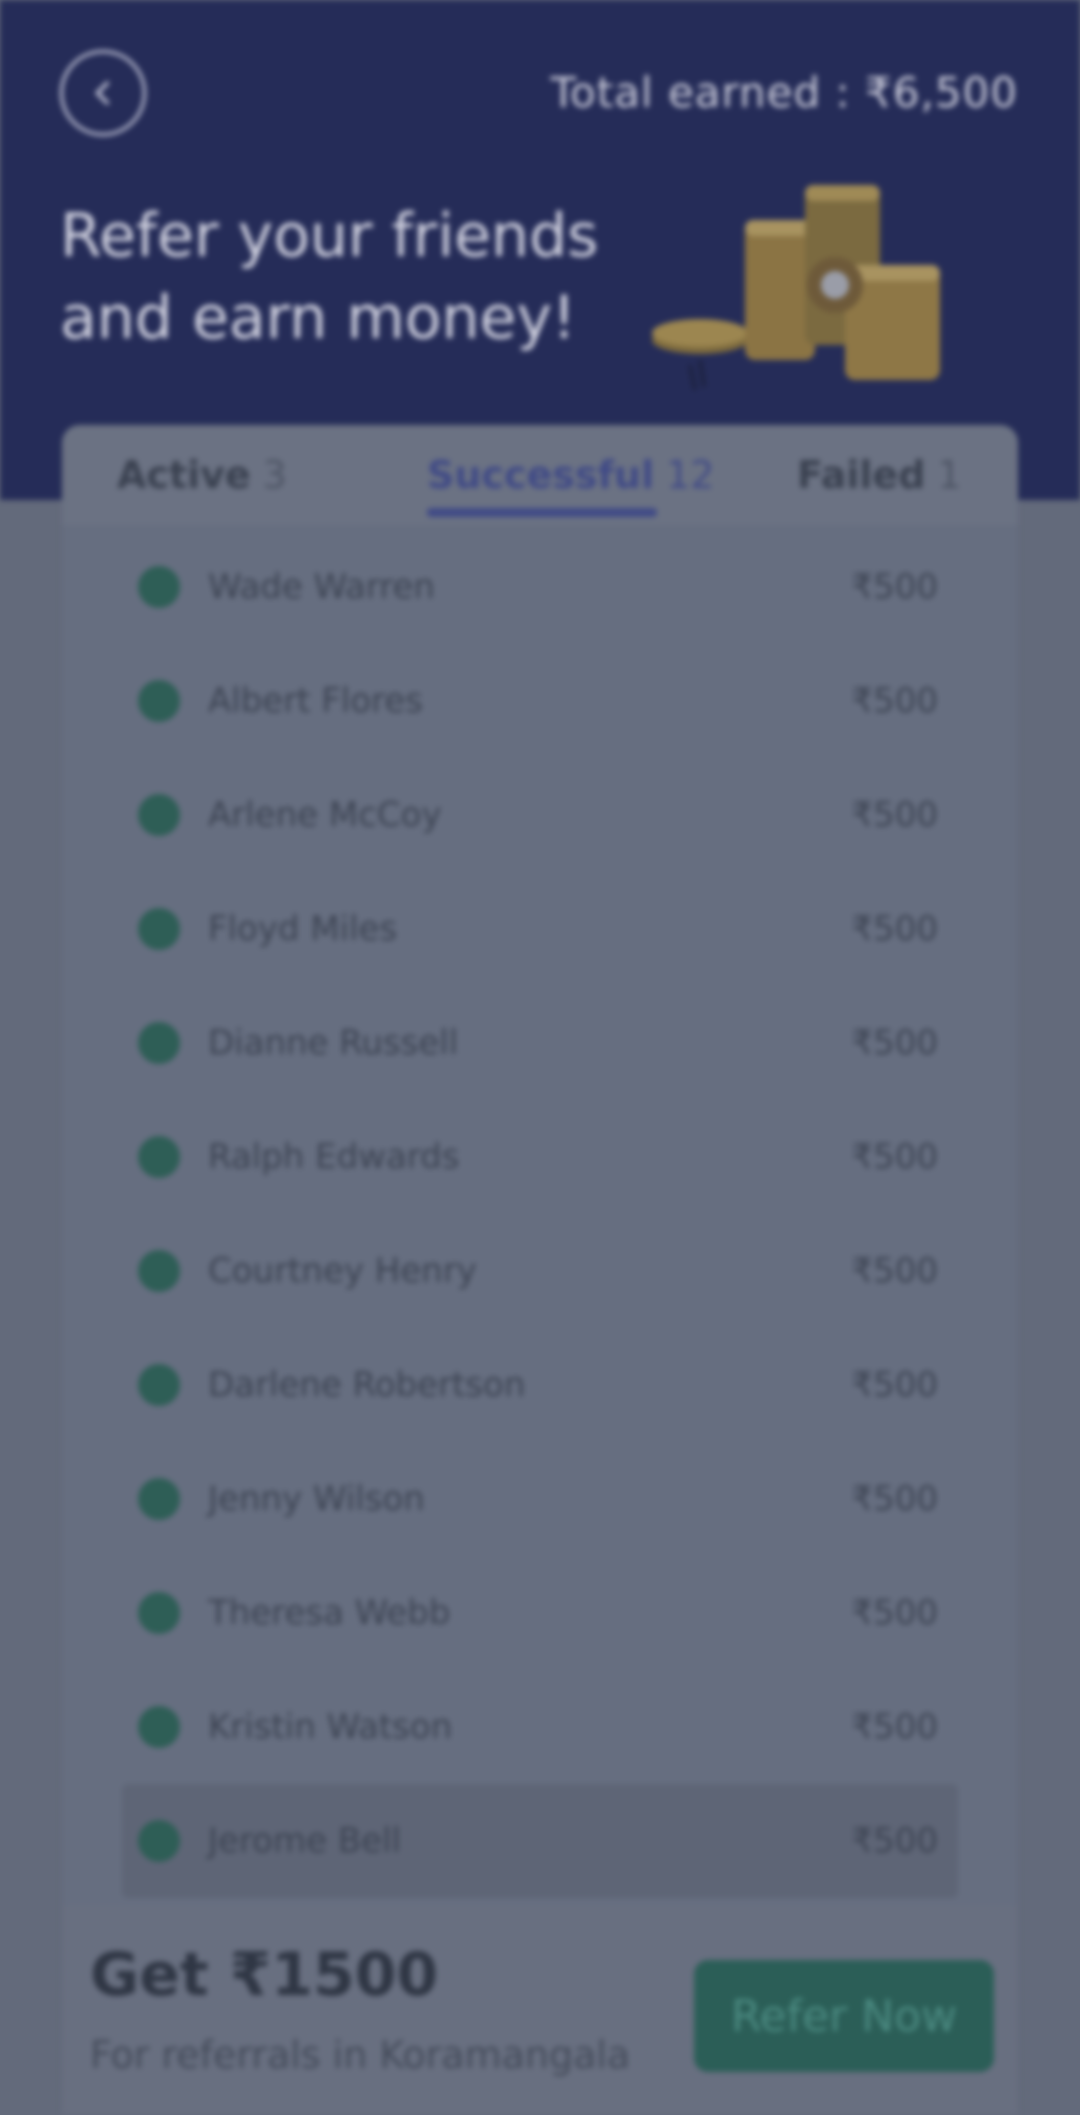 The height and width of the screenshot is (2115, 1080). Describe the element at coordinates (304, 1841) in the screenshot. I see `referral-name: Jerome Bell` at that location.